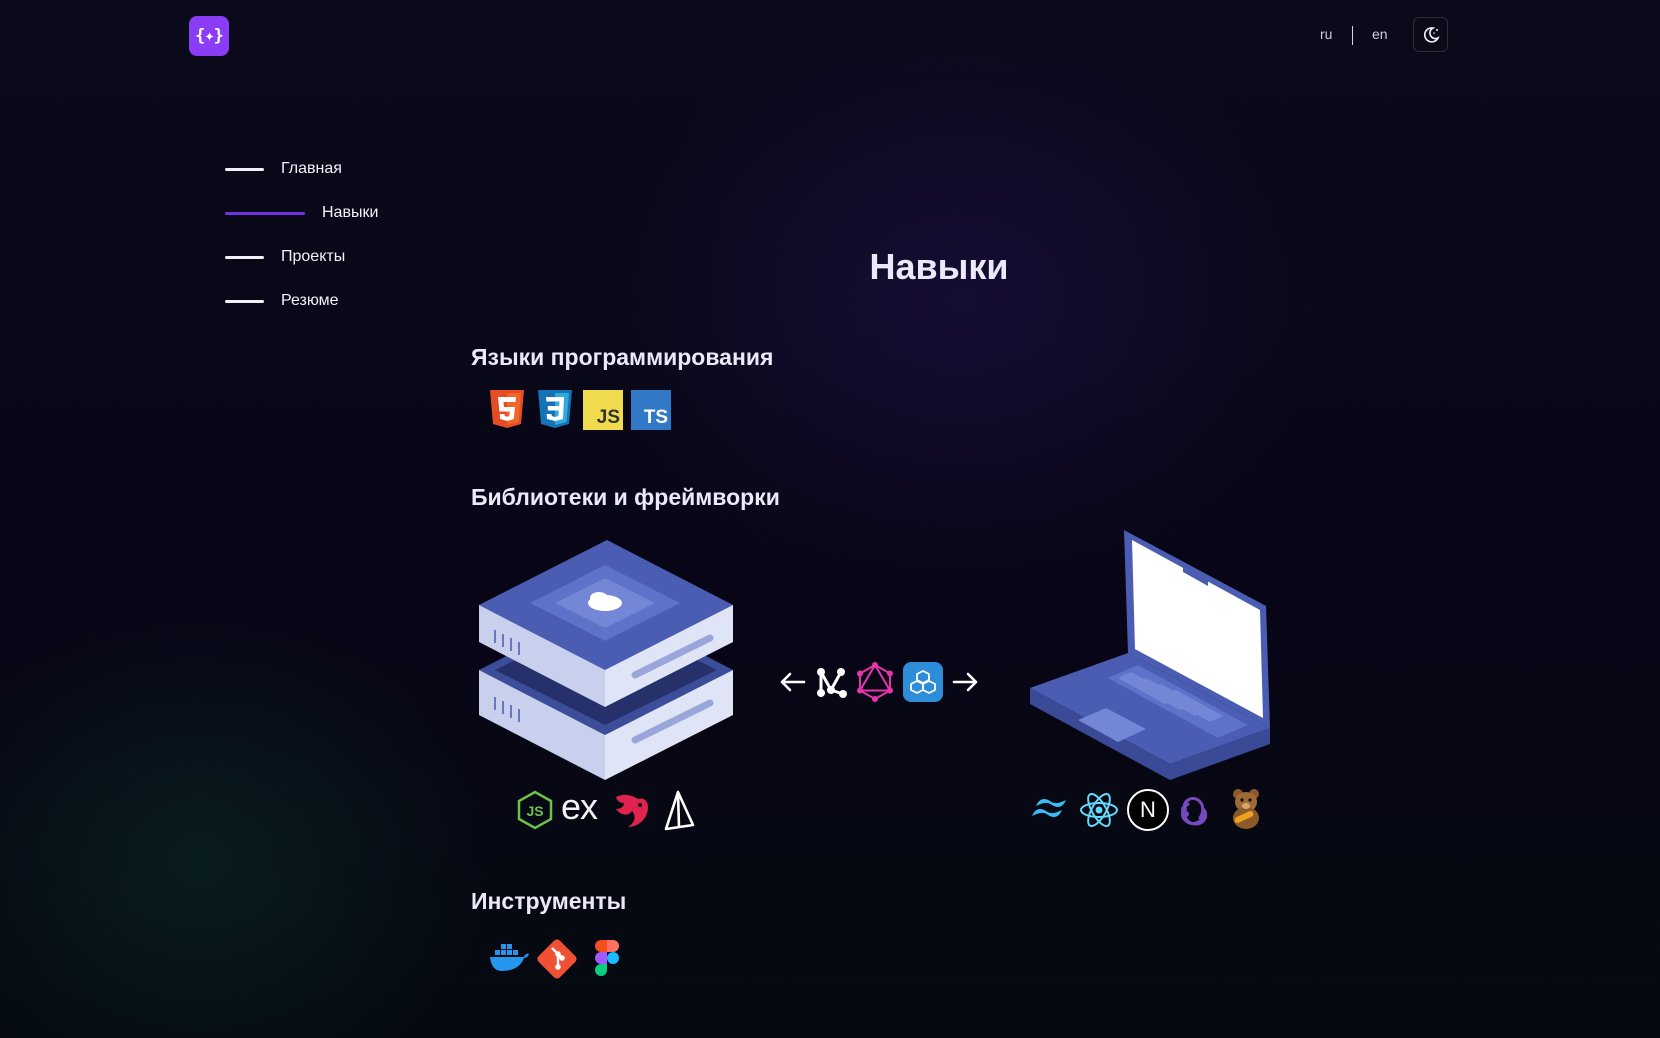 The image size is (1660, 1038). What do you see at coordinates (1326, 34) in the screenshot?
I see `lang-ru-link: ru` at bounding box center [1326, 34].